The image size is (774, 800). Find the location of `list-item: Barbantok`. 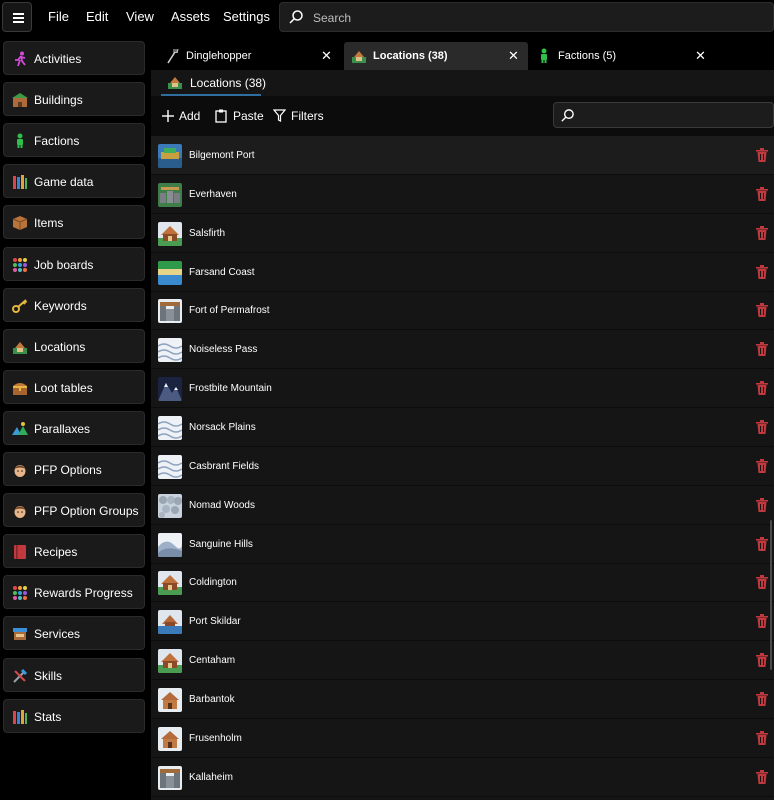

list-item: Barbantok is located at coordinates (462, 699).